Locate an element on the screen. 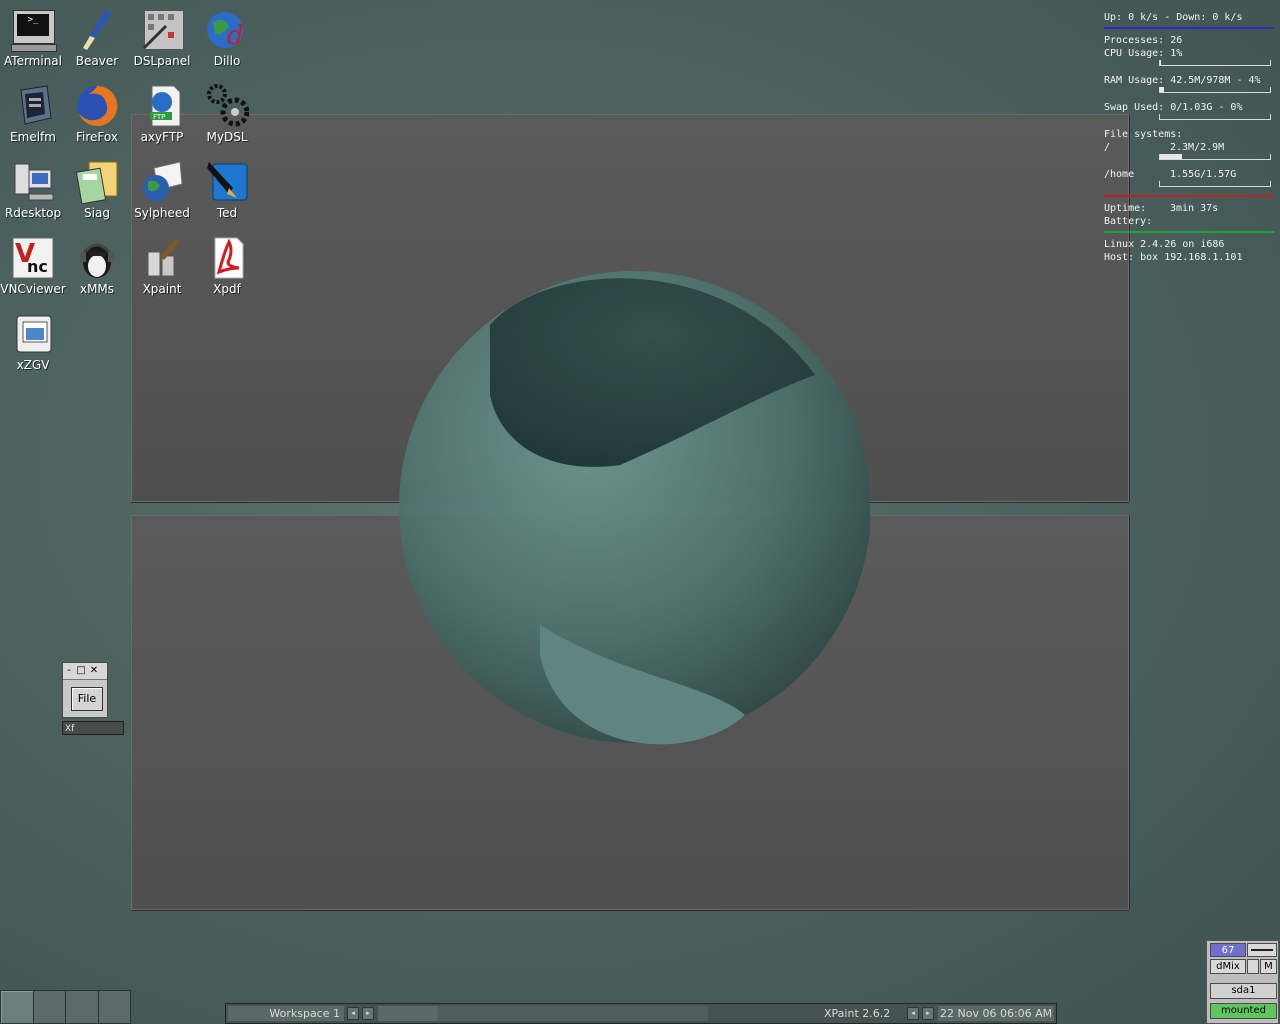  desktop-icon-xpdf: Xpdf is located at coordinates (227, 266).